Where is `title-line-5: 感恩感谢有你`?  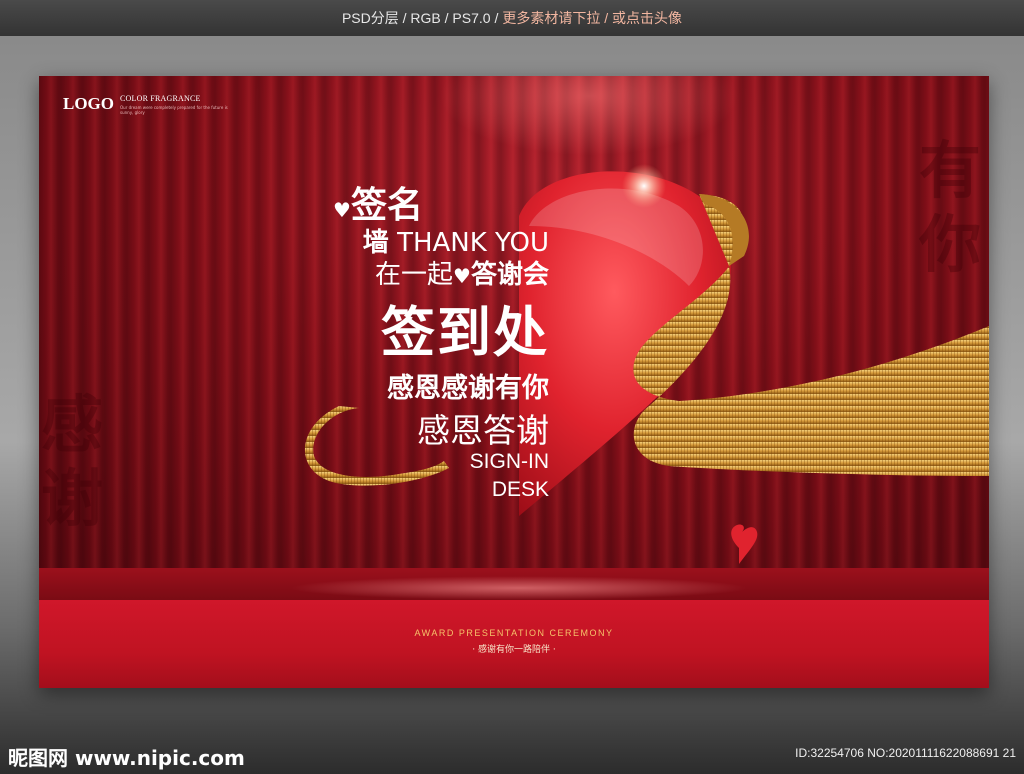
title-line-5: 感恩感谢有你 is located at coordinates (468, 388).